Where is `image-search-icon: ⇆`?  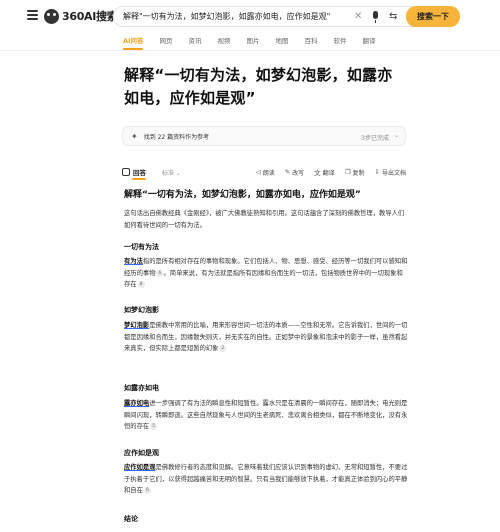 image-search-icon: ⇆ is located at coordinates (393, 17).